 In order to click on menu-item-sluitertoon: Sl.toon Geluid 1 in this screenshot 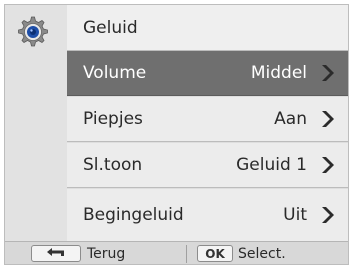, I will do `click(207, 165)`.